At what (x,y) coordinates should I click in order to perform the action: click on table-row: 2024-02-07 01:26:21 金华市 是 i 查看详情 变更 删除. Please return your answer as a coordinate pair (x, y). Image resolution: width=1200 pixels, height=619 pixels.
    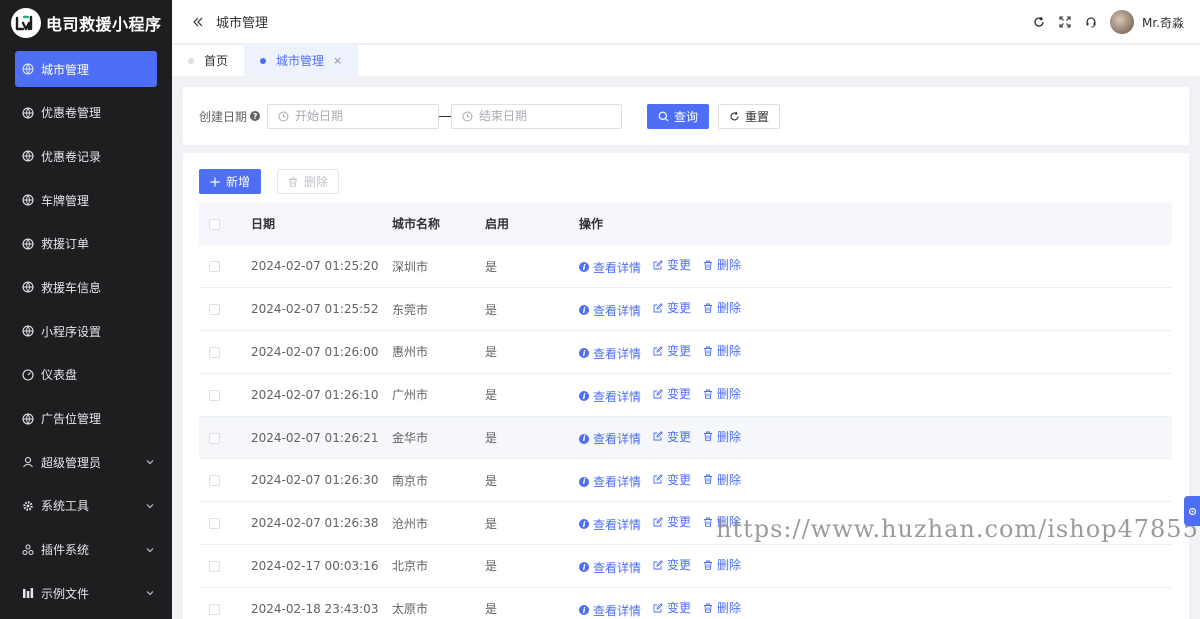
    Looking at the image, I should click on (685, 437).